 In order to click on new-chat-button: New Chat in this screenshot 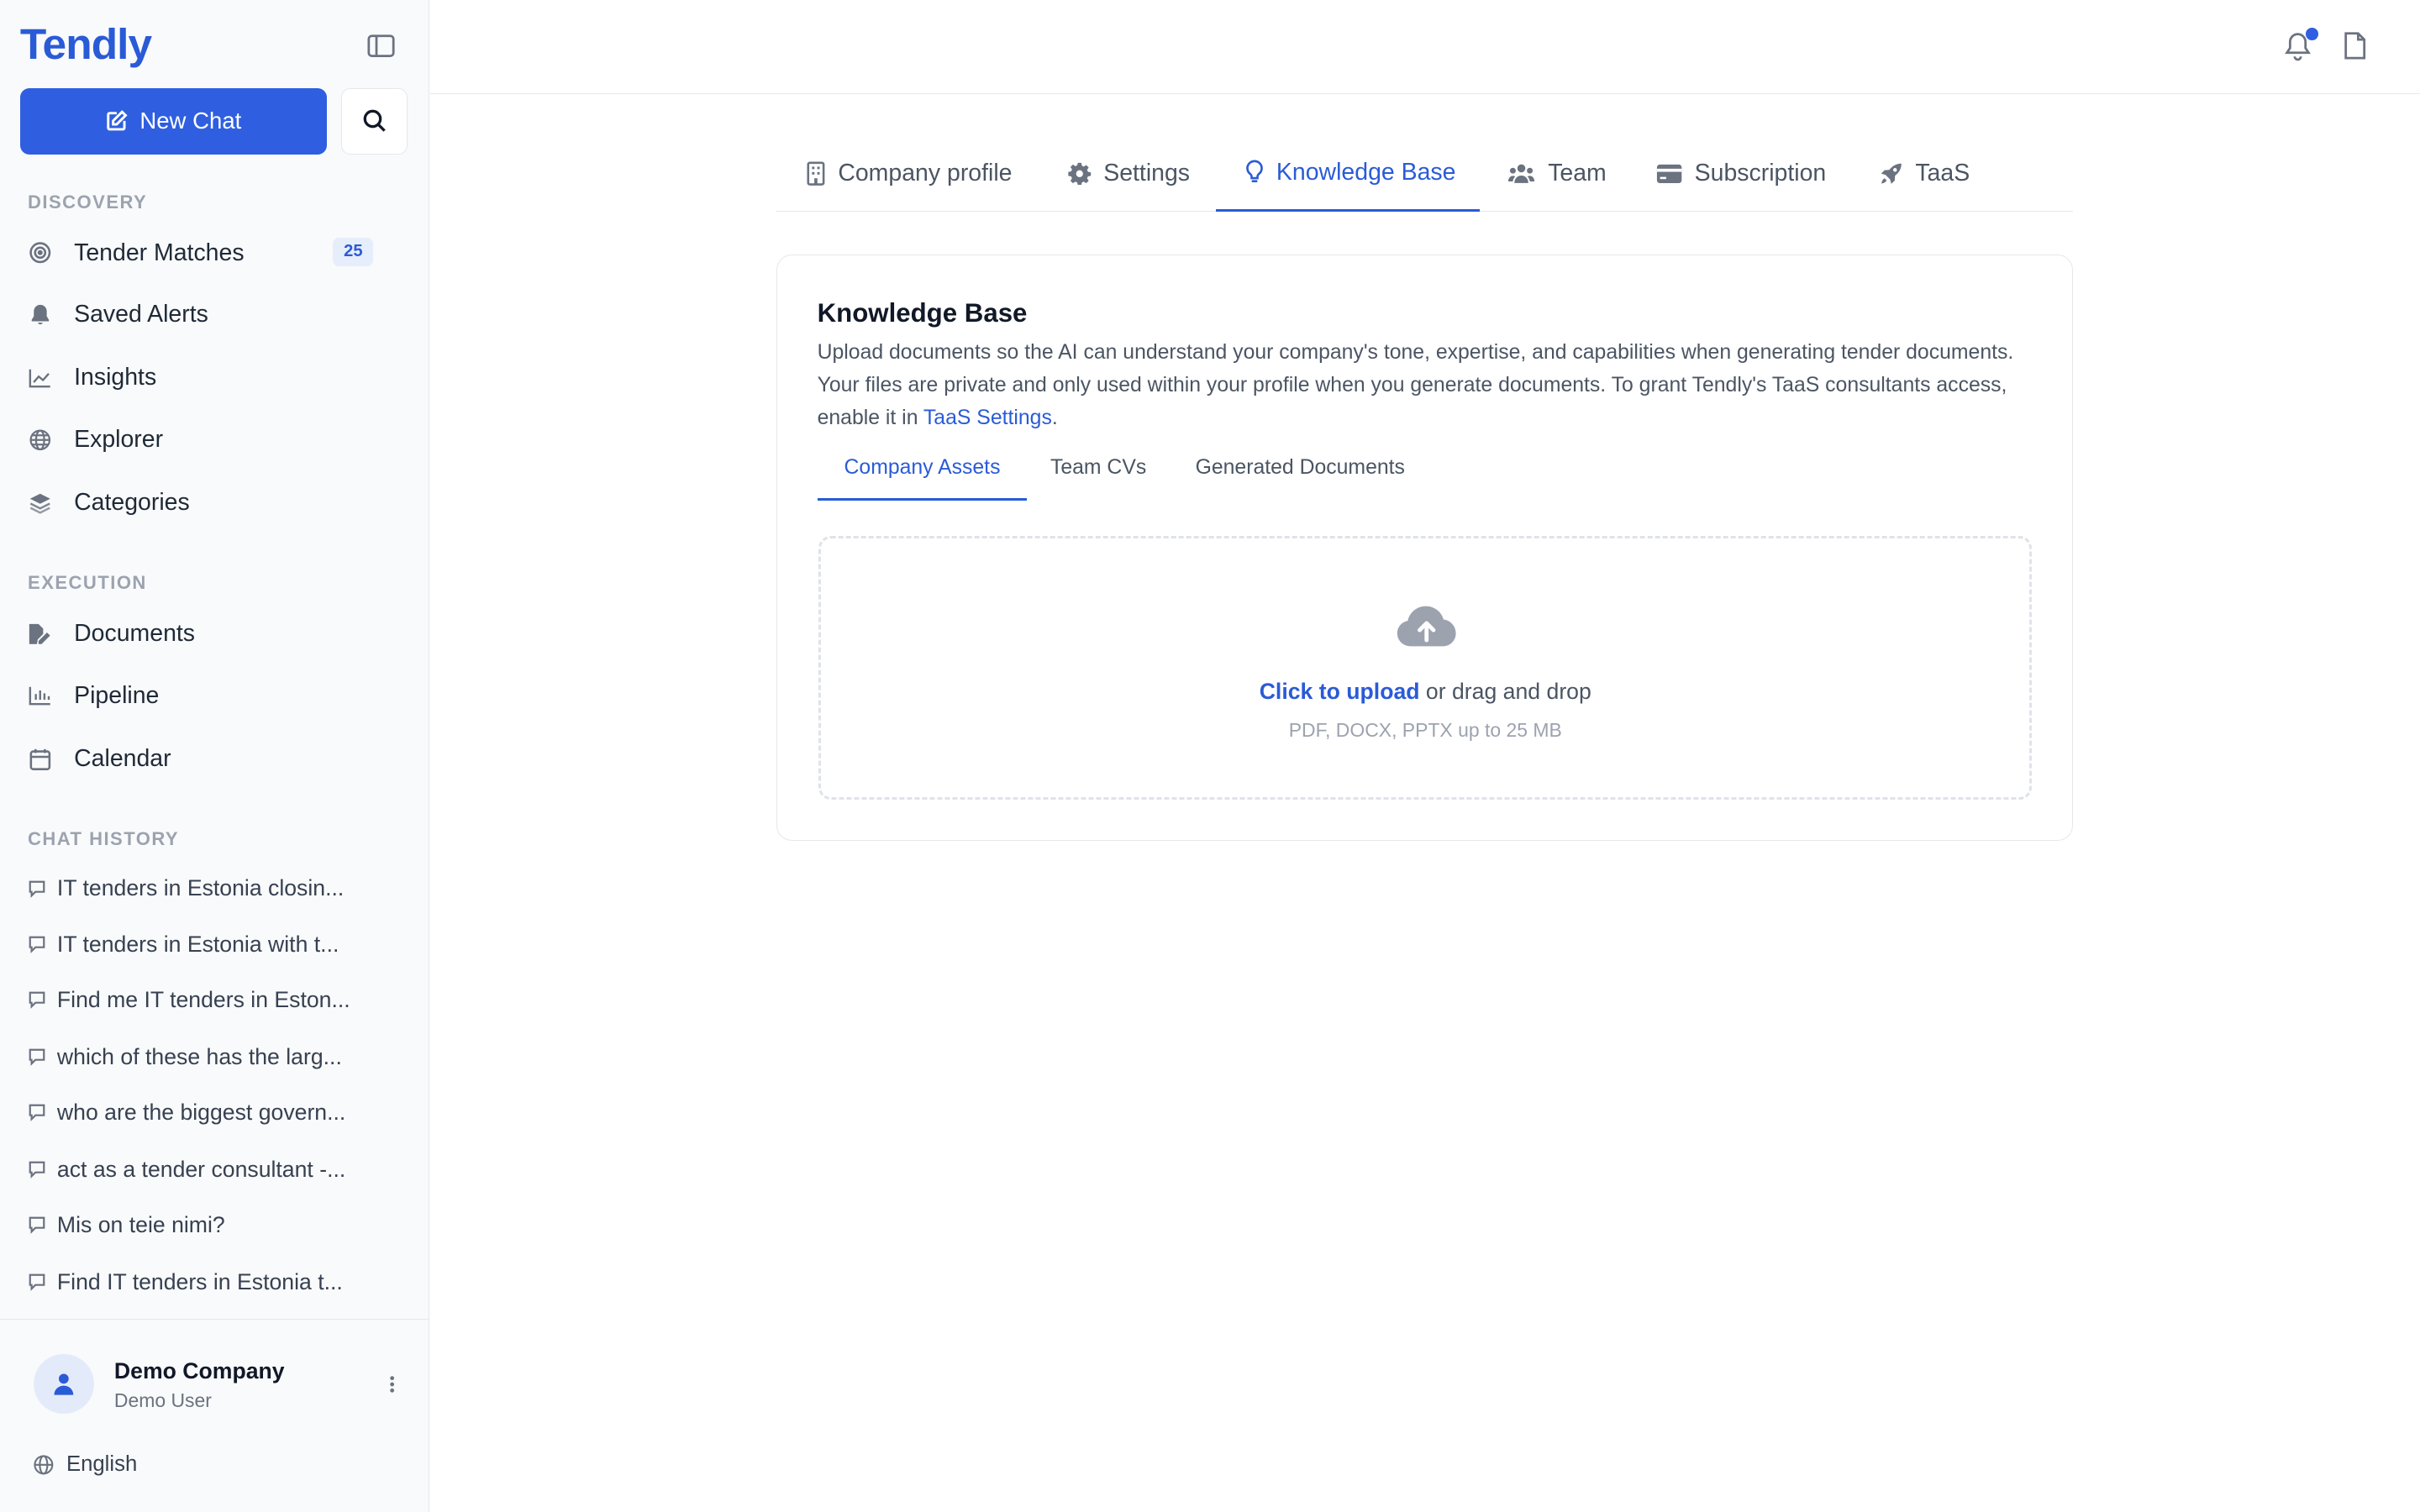, I will do `click(173, 121)`.